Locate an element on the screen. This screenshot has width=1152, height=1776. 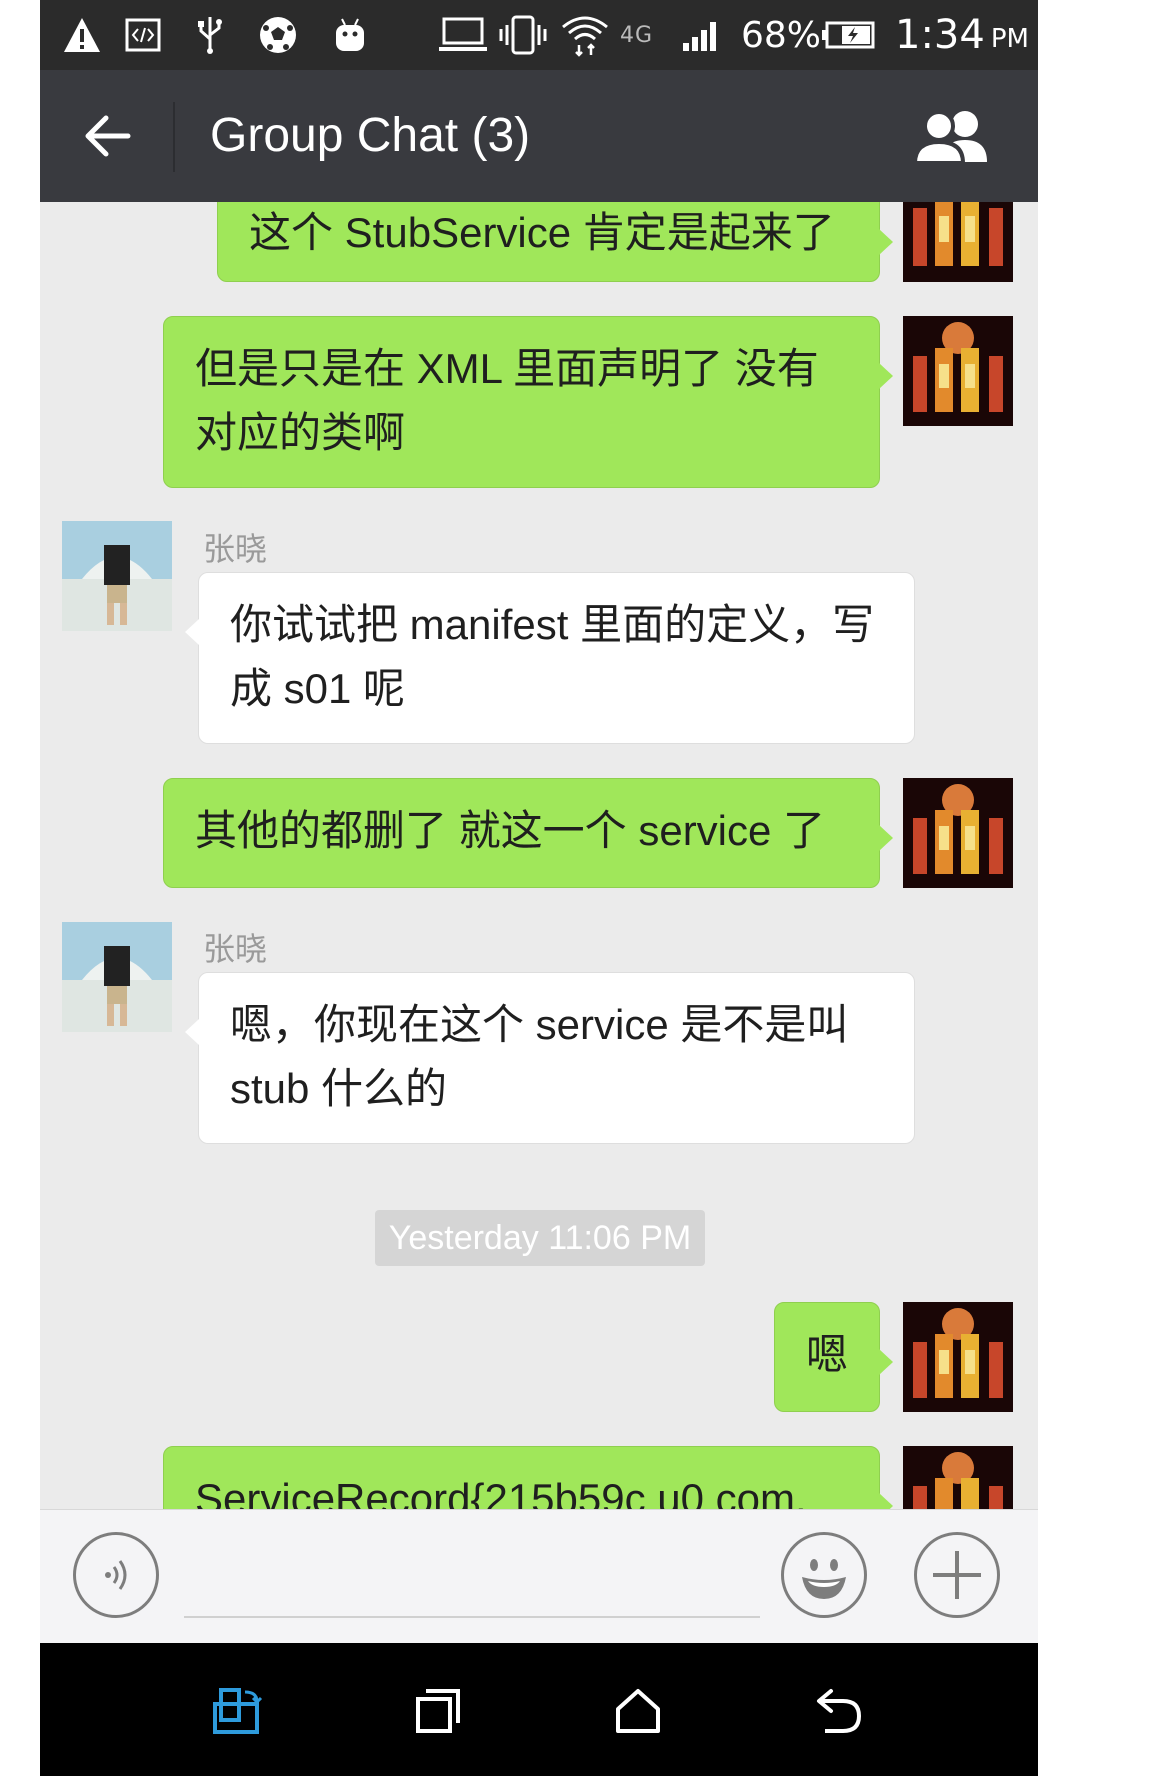
android-icon is located at coordinates (350, 35).